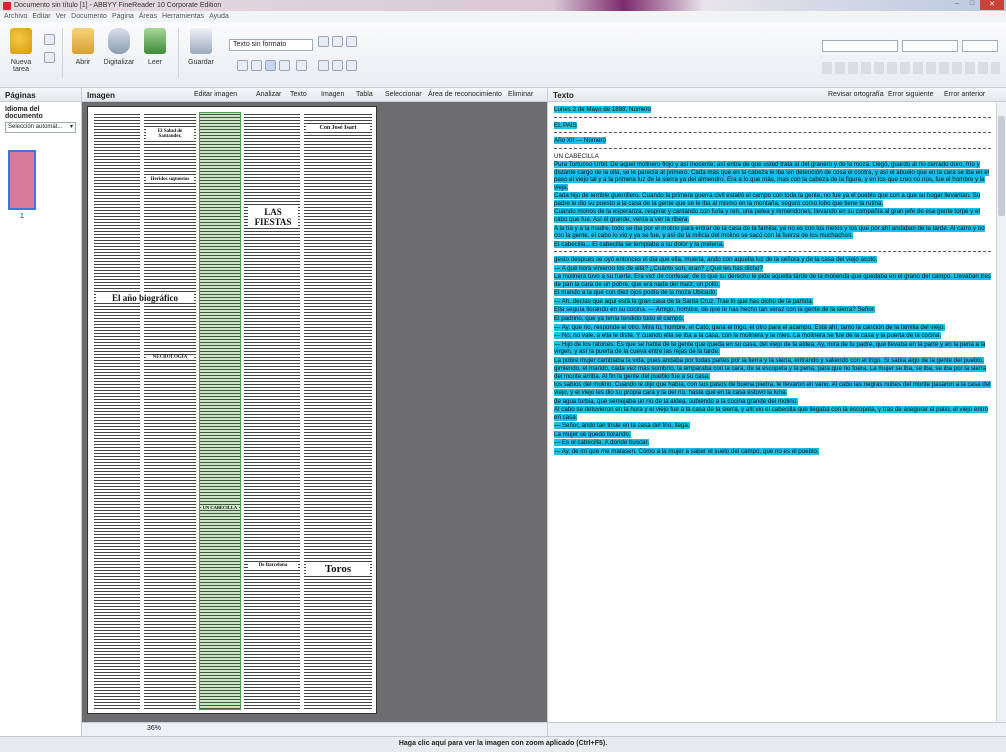  Describe the element at coordinates (219, 16) in the screenshot. I see `menu-ayuda: Ayuda` at that location.